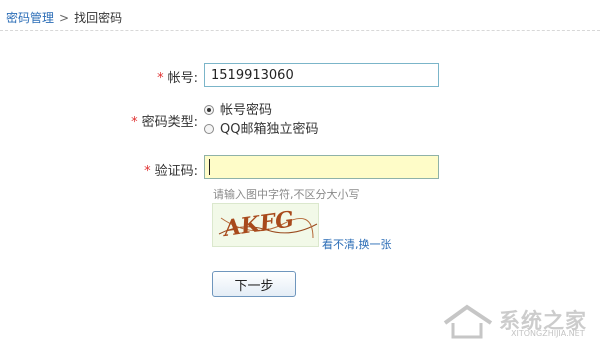 Image resolution: width=600 pixels, height=347 pixels. I want to click on account-label: * 帐号:, so click(177, 76).